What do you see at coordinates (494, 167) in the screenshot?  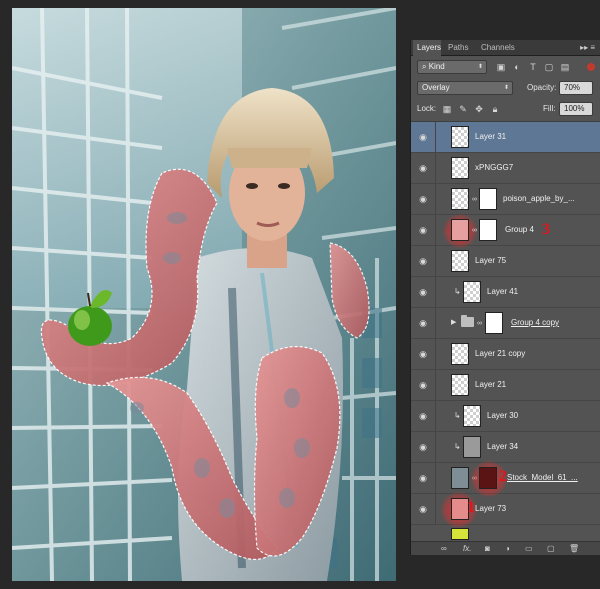 I see `layer-name: xPNGGG7` at bounding box center [494, 167].